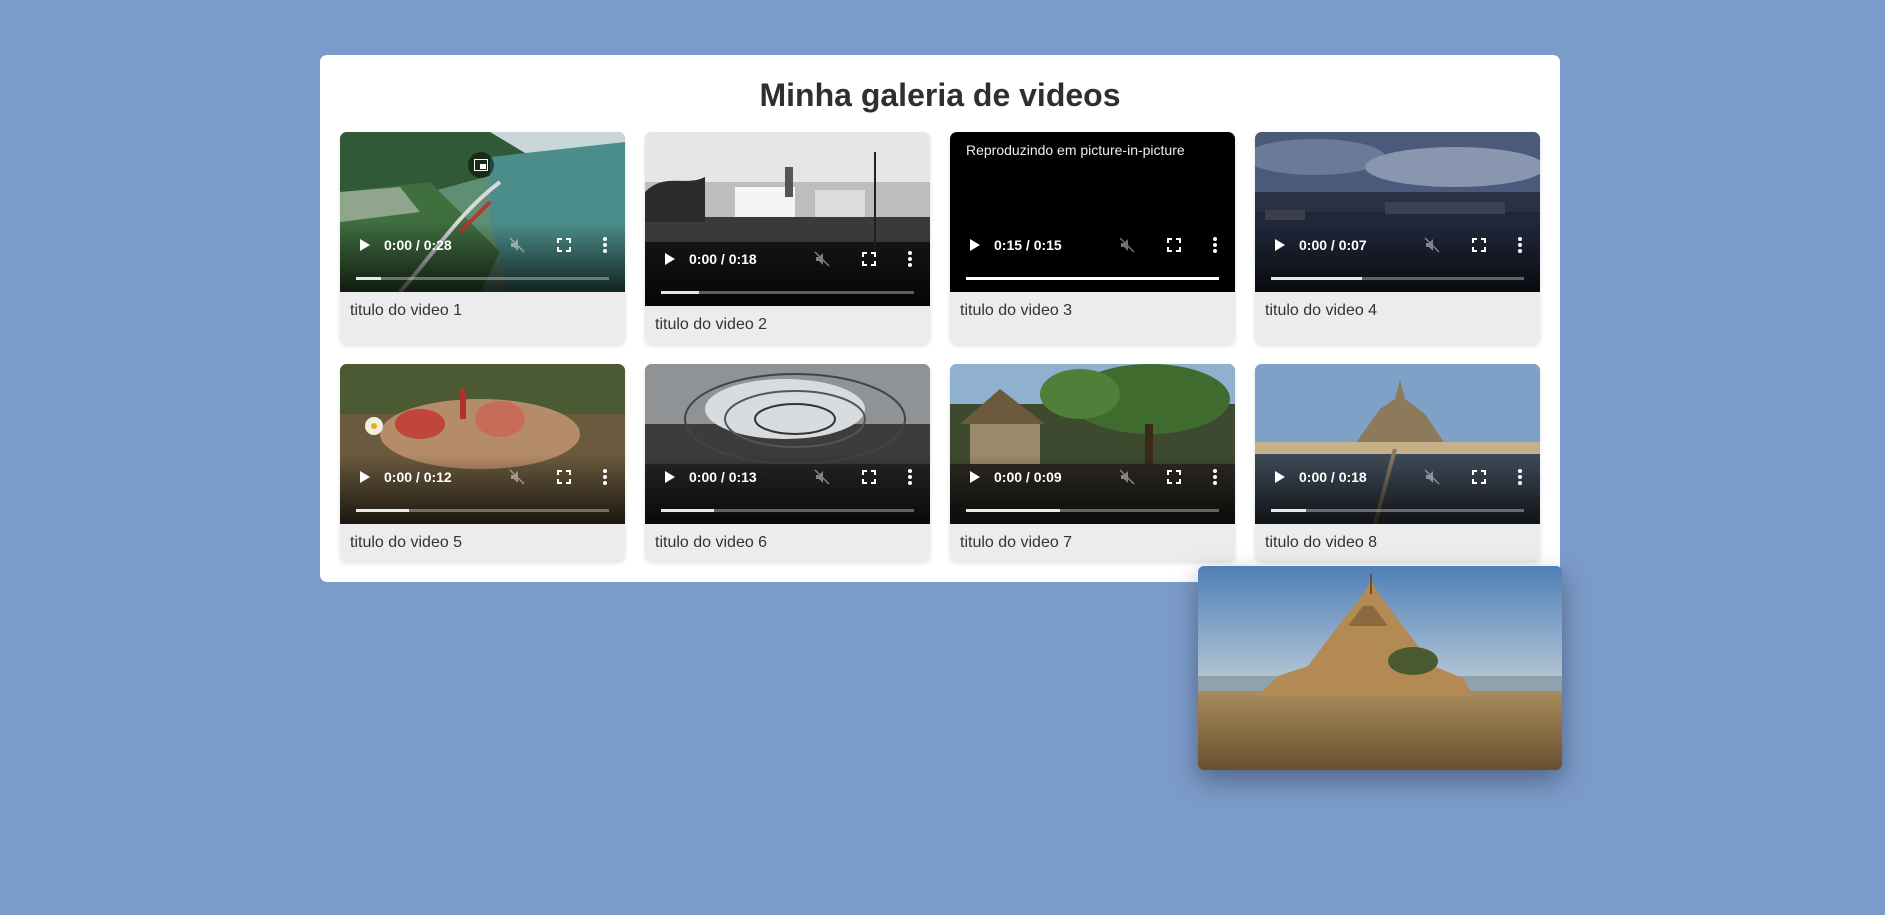  I want to click on video-controls: 0:00 / 0:09, so click(1092, 489).